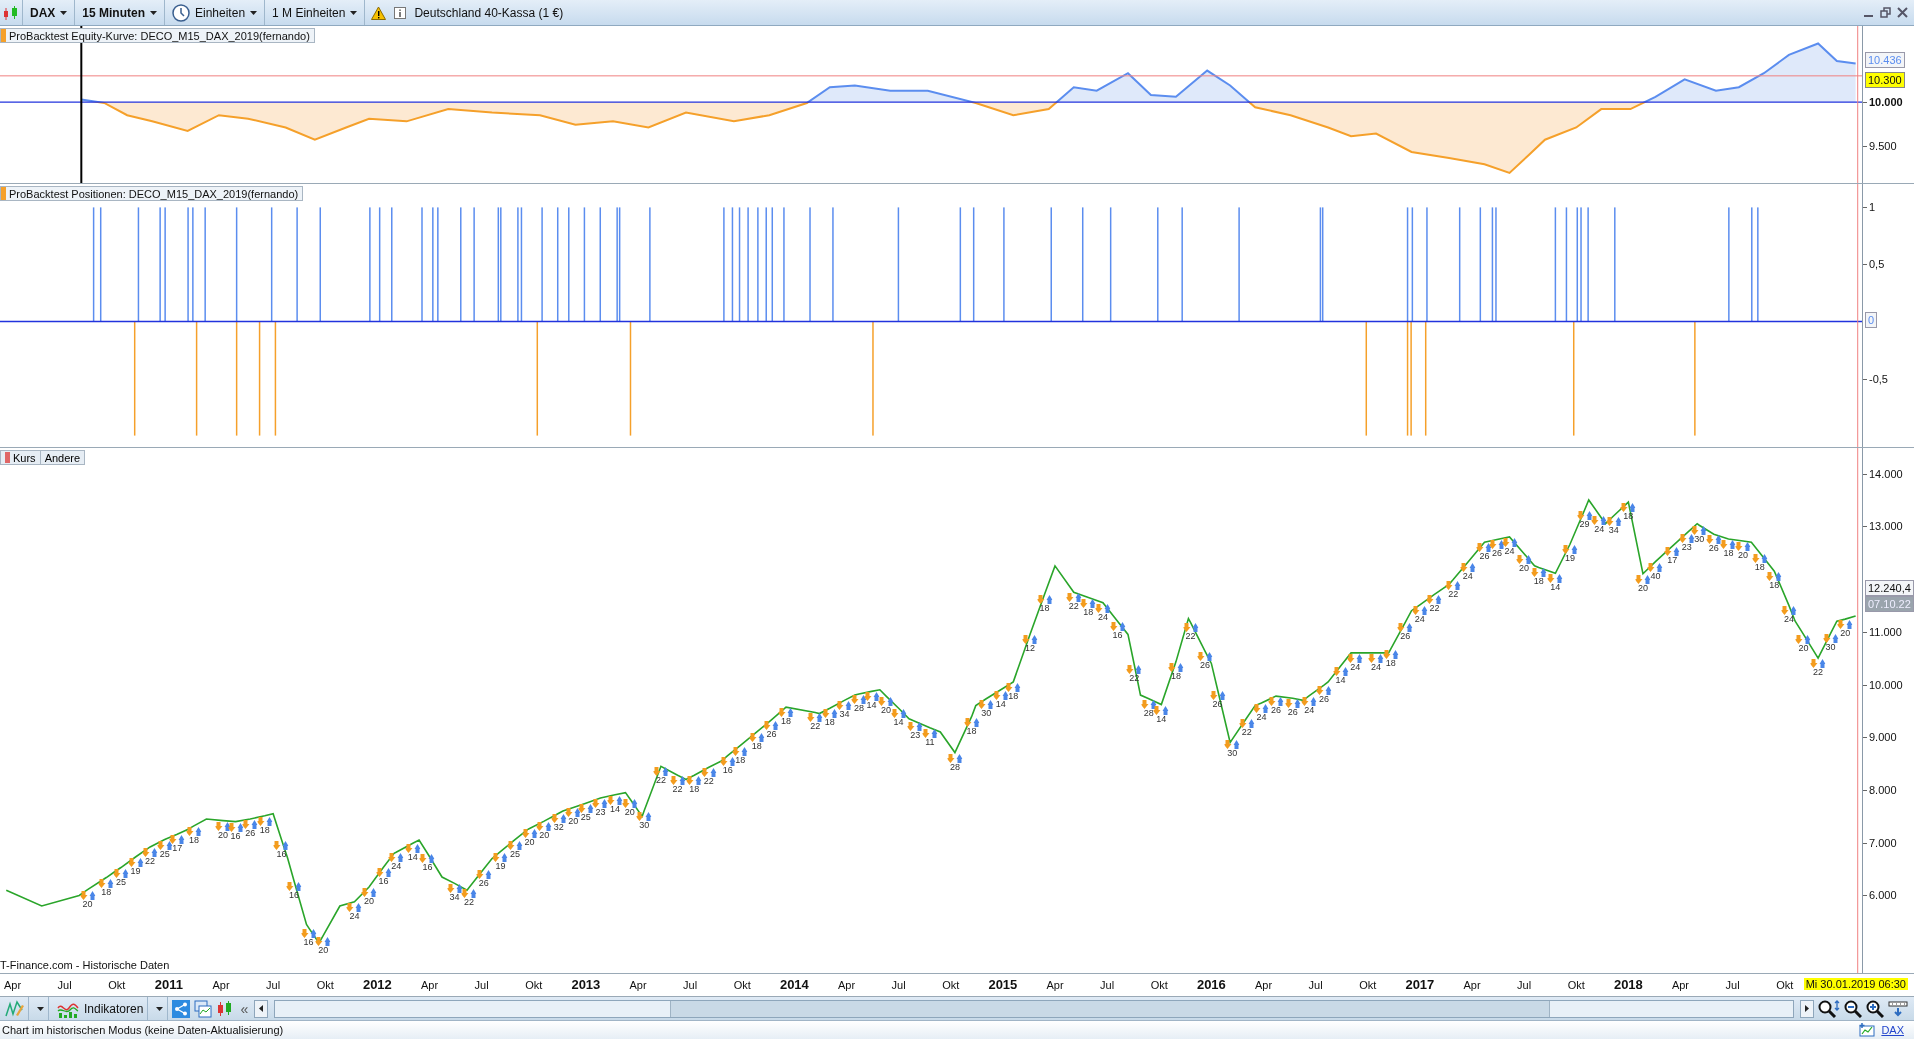 This screenshot has width=1914, height=1039. Describe the element at coordinates (120, 882) in the screenshot. I see `trade-label: 25` at that location.